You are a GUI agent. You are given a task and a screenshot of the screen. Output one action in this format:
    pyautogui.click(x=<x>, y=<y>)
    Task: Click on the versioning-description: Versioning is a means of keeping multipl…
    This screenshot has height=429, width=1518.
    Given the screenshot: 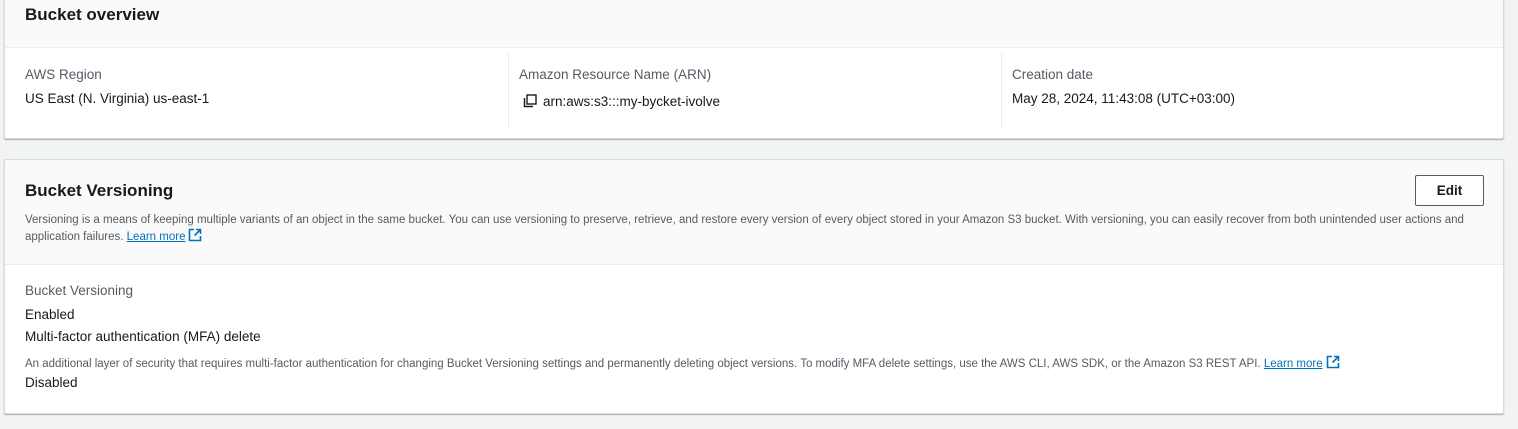 What is the action you would take?
    pyautogui.click(x=750, y=229)
    